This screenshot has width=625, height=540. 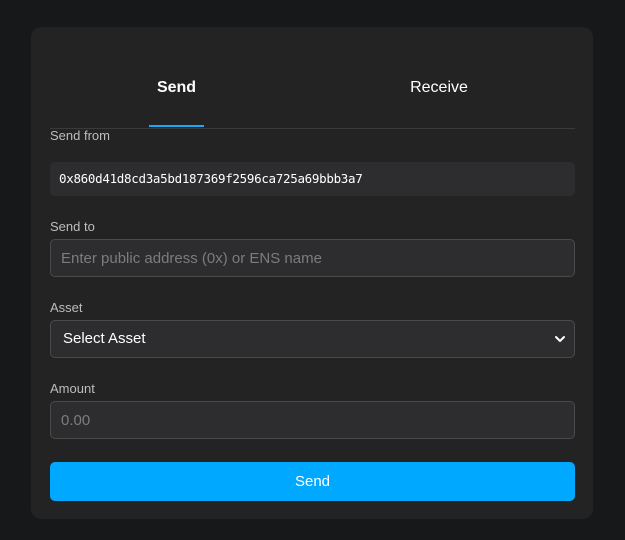 I want to click on tab-send: Send, so click(x=176, y=95).